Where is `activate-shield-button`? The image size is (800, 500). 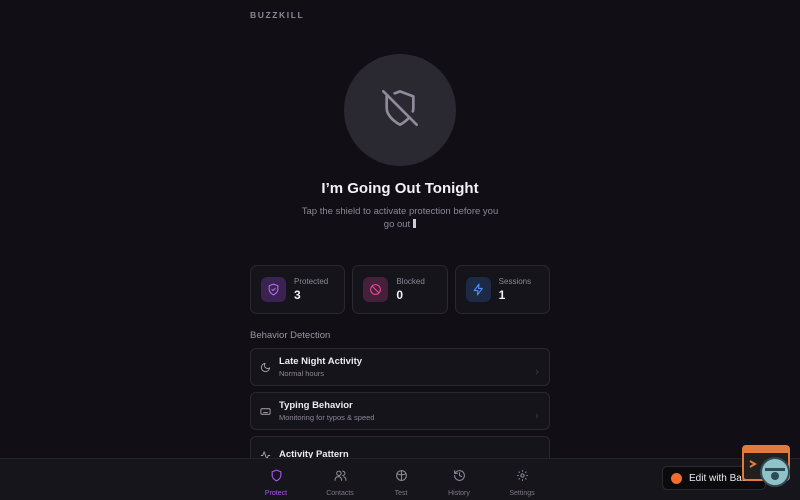 activate-shield-button is located at coordinates (400, 110).